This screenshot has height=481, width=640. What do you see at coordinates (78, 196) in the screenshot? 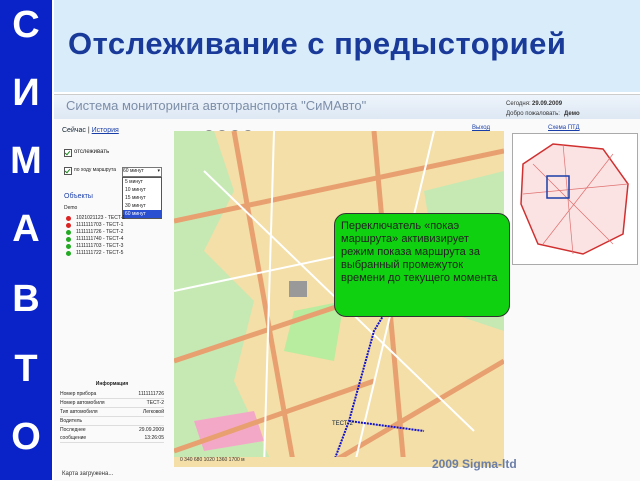
I see `objects-label: Объекты` at bounding box center [78, 196].